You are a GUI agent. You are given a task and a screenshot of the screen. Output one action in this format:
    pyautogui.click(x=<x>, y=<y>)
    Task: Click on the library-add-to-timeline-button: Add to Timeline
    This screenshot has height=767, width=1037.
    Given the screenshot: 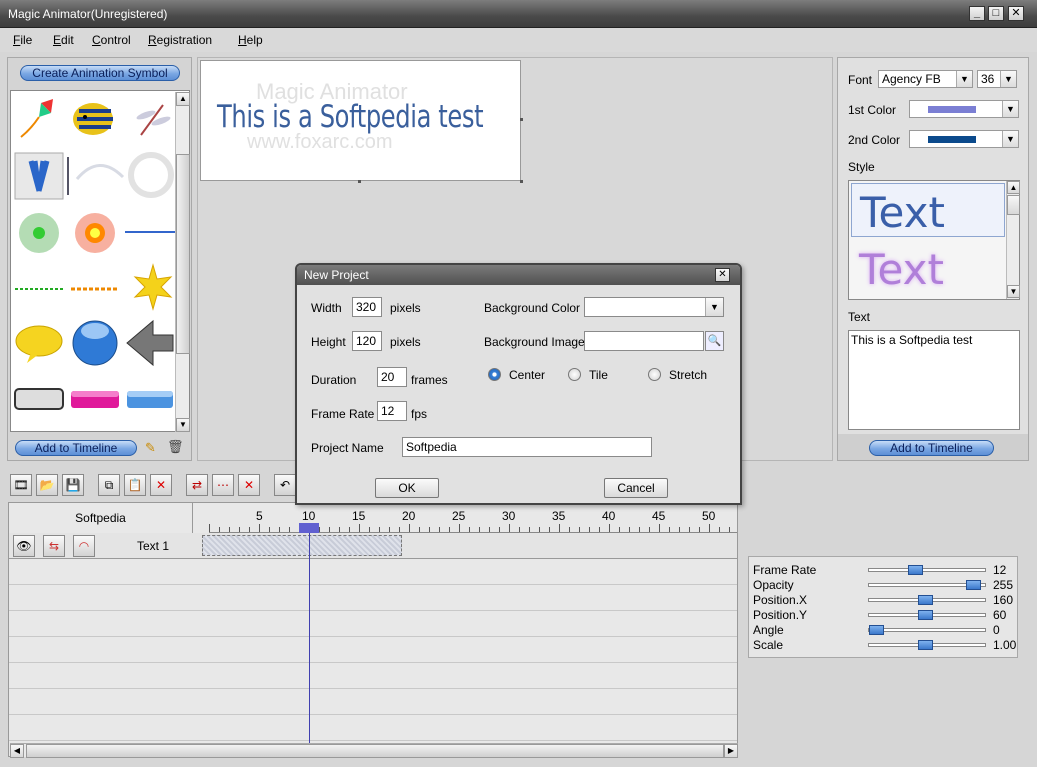 What is the action you would take?
    pyautogui.click(x=76, y=448)
    